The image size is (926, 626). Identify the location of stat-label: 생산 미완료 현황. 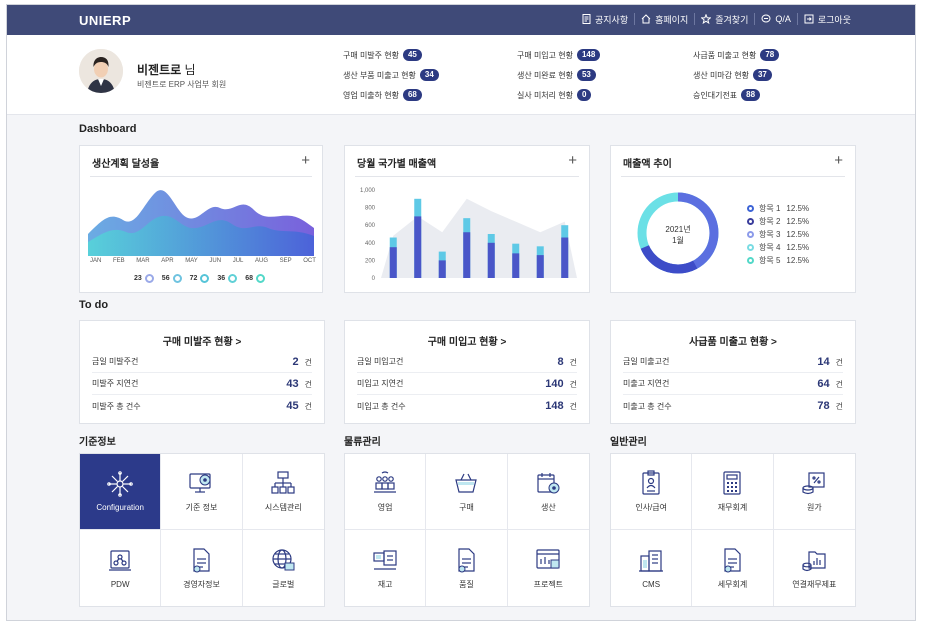
(545, 75).